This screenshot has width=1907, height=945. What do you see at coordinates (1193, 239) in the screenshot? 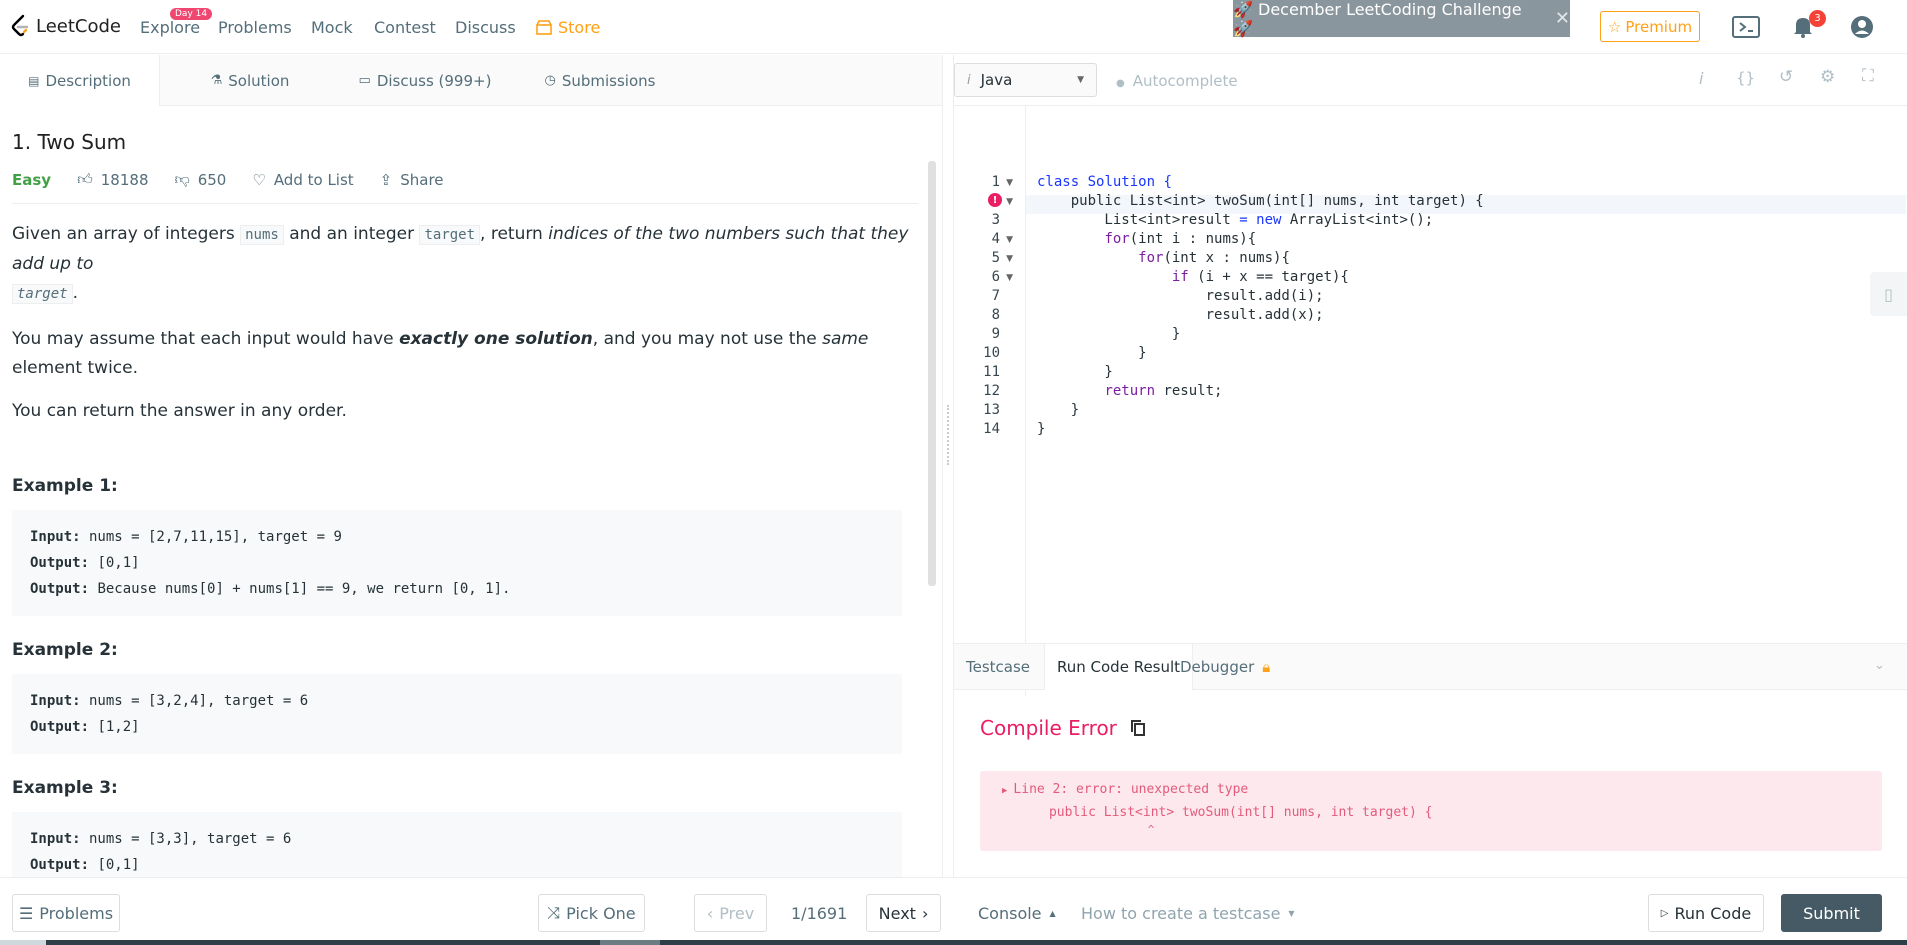
I see `code-text: (int i : nums){` at bounding box center [1193, 239].